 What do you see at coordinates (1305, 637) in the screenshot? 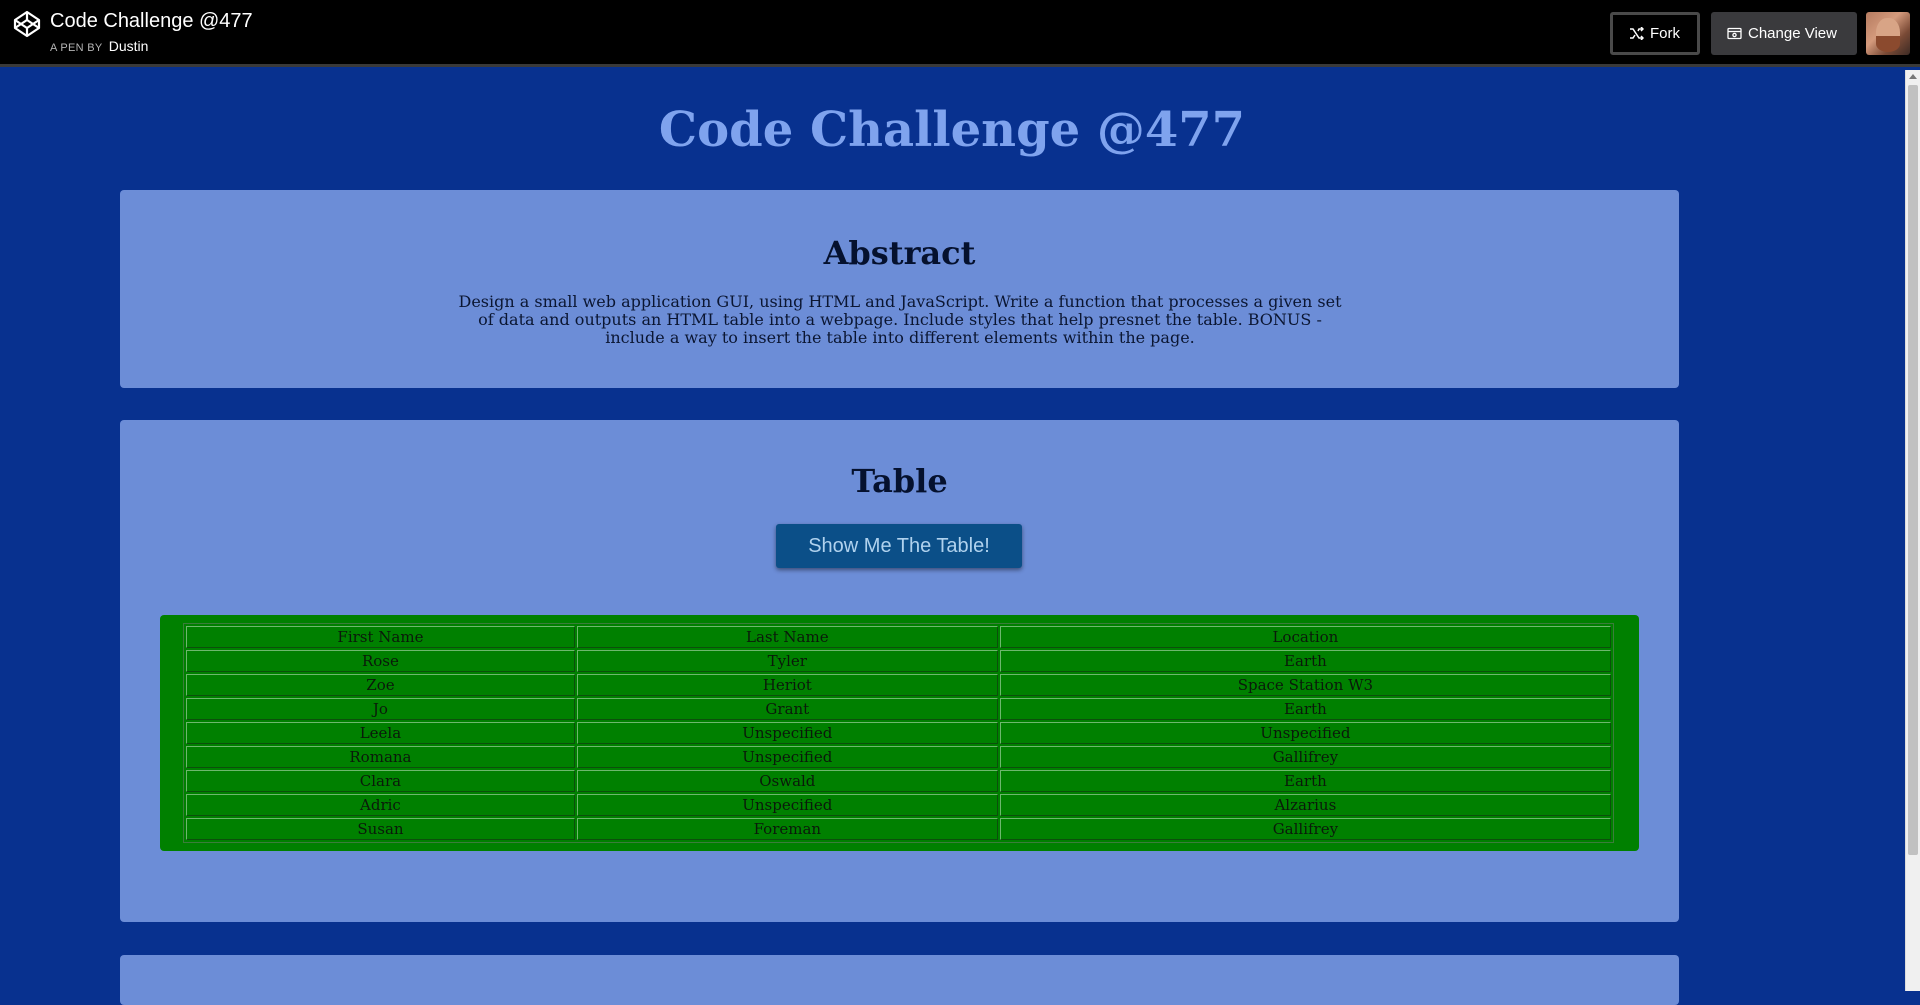
I see `column-header-location: Location` at bounding box center [1305, 637].